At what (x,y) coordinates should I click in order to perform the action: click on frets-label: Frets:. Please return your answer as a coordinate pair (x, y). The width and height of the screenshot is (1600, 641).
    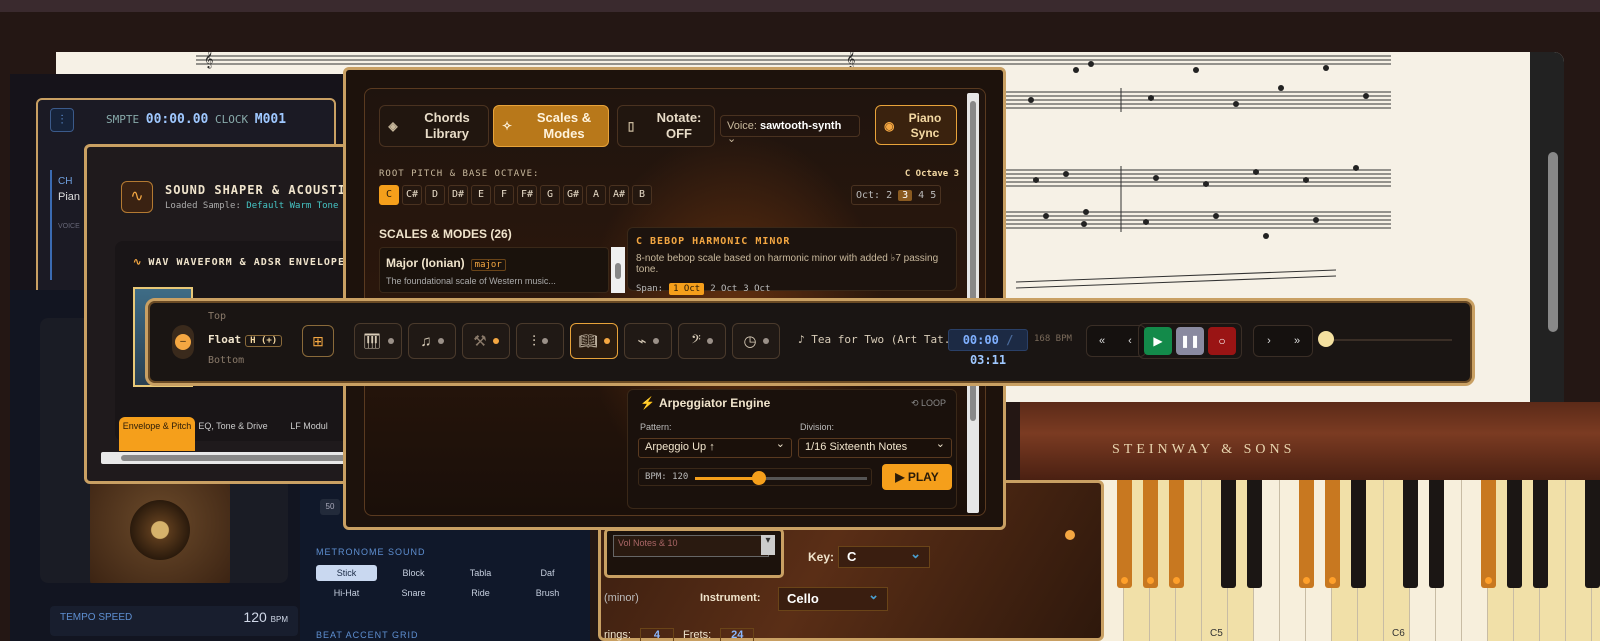
    Looking at the image, I should click on (697, 635).